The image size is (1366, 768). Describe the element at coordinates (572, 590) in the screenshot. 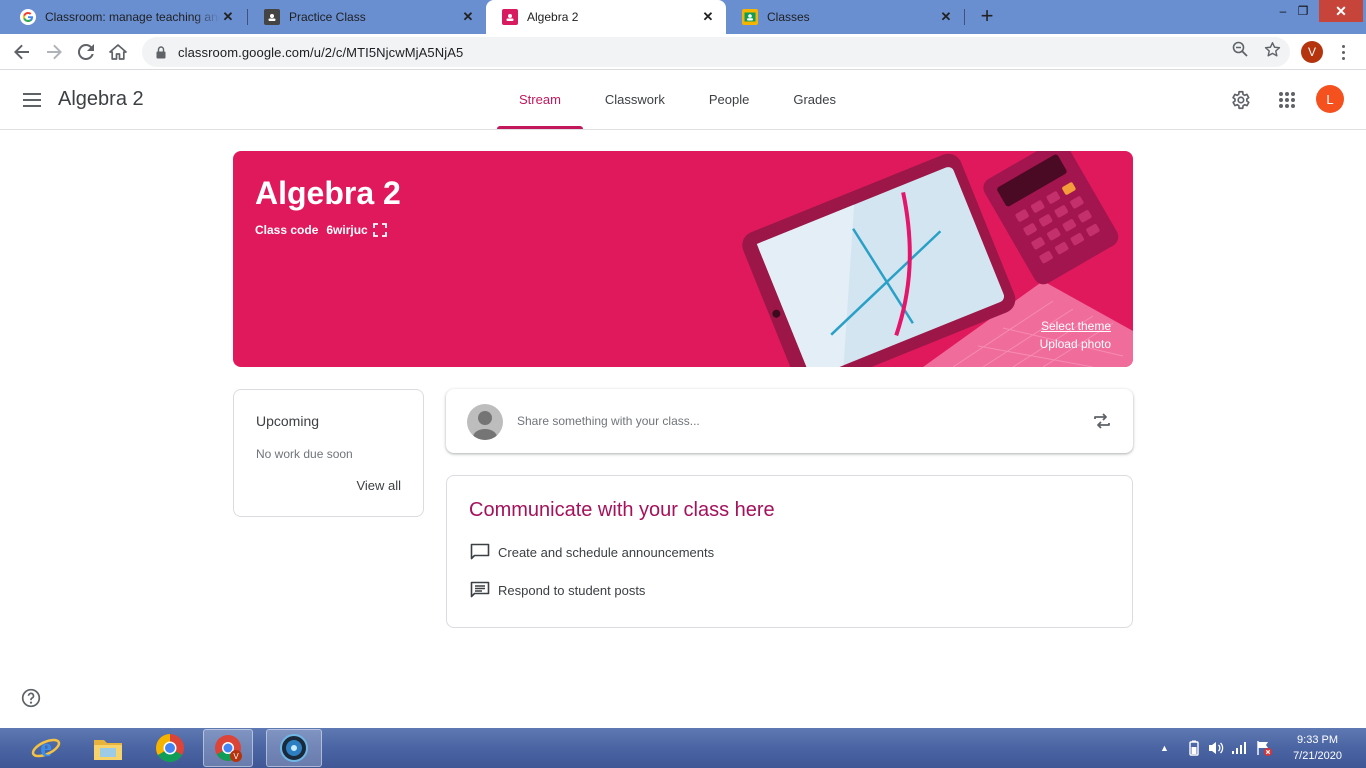

I see `communicate-item-label: Respond to student posts` at that location.